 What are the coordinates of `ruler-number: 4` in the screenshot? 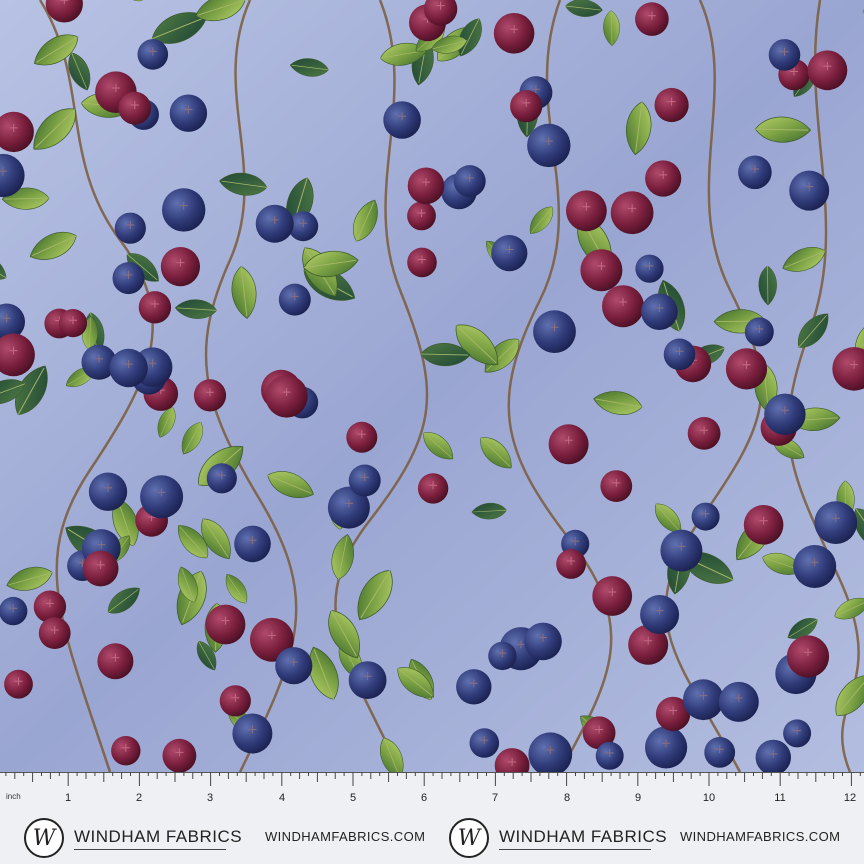 It's located at (282, 798).